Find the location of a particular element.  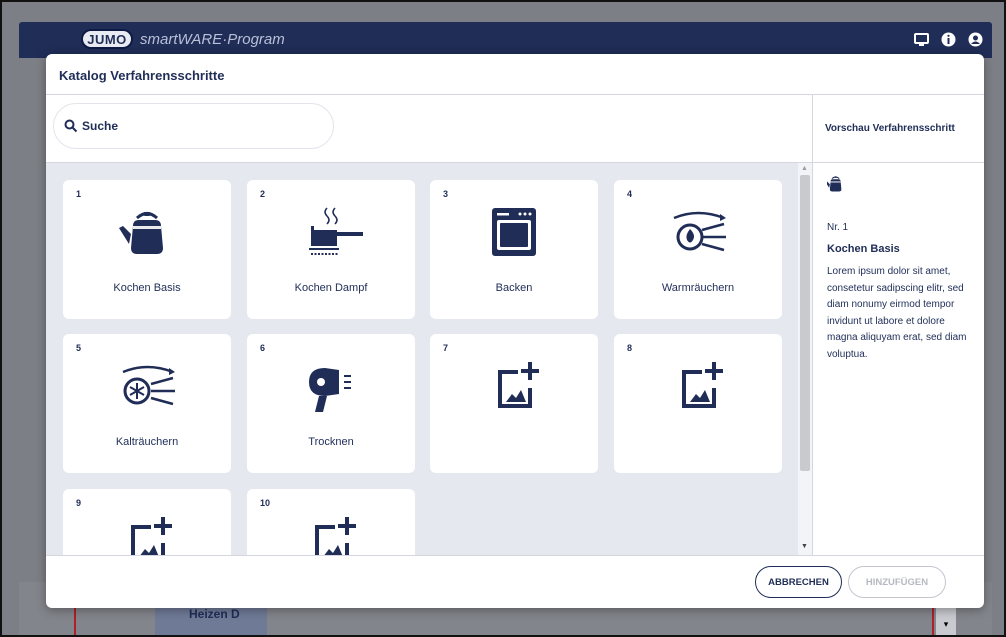

catalog-card-6: 6 Trocknen is located at coordinates (331, 403).